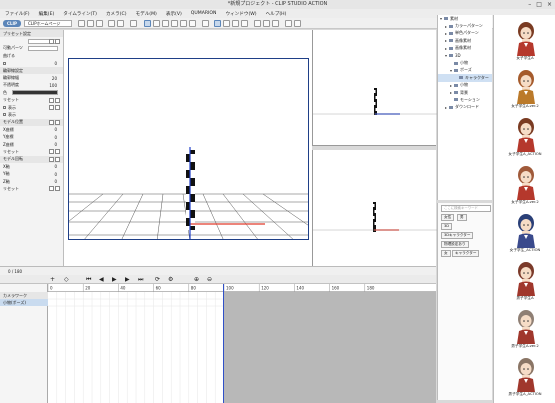 This screenshot has height=403, width=555. I want to click on last-frame-icon: ⏭, so click(140, 280).